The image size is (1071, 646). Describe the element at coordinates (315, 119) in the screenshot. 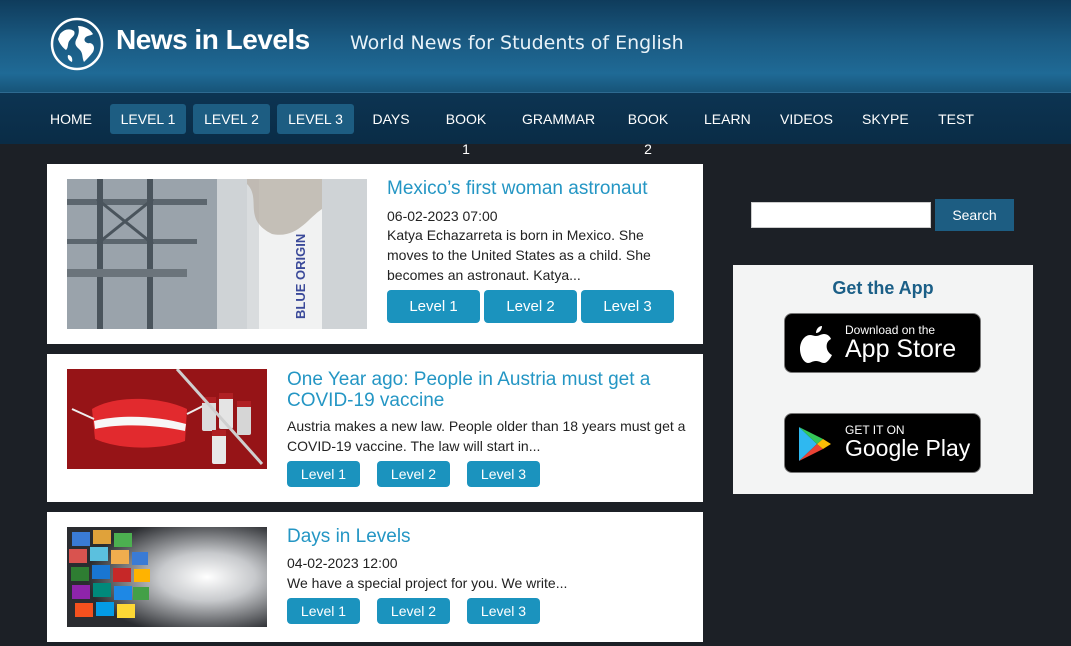

I see `nav-level-3: LEVEL 3` at that location.